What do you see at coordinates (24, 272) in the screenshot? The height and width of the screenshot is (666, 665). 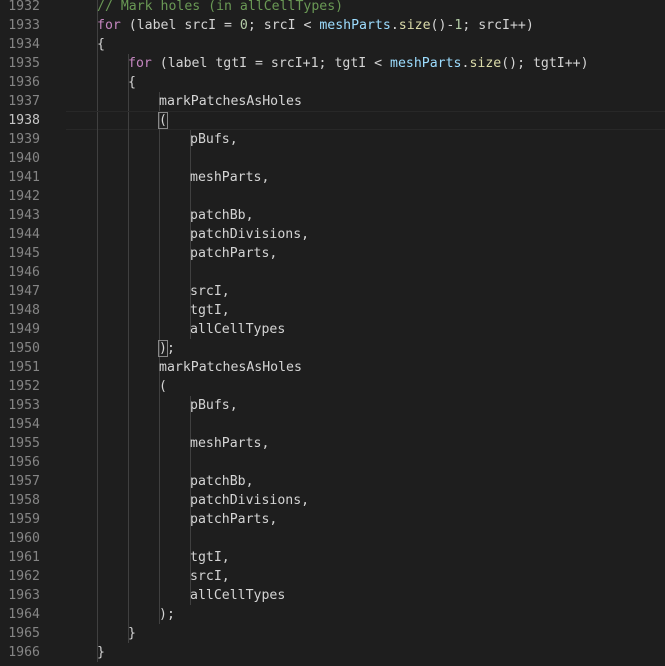 I see `line-number: 1946` at bounding box center [24, 272].